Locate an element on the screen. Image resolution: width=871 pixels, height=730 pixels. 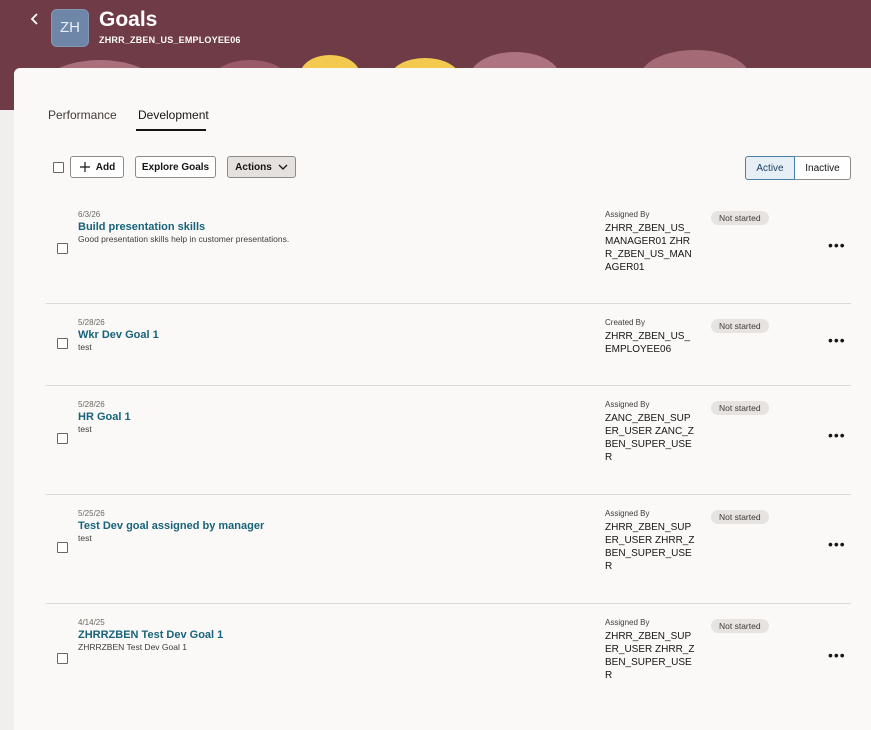
chevron-down-icon is located at coordinates (283, 167).